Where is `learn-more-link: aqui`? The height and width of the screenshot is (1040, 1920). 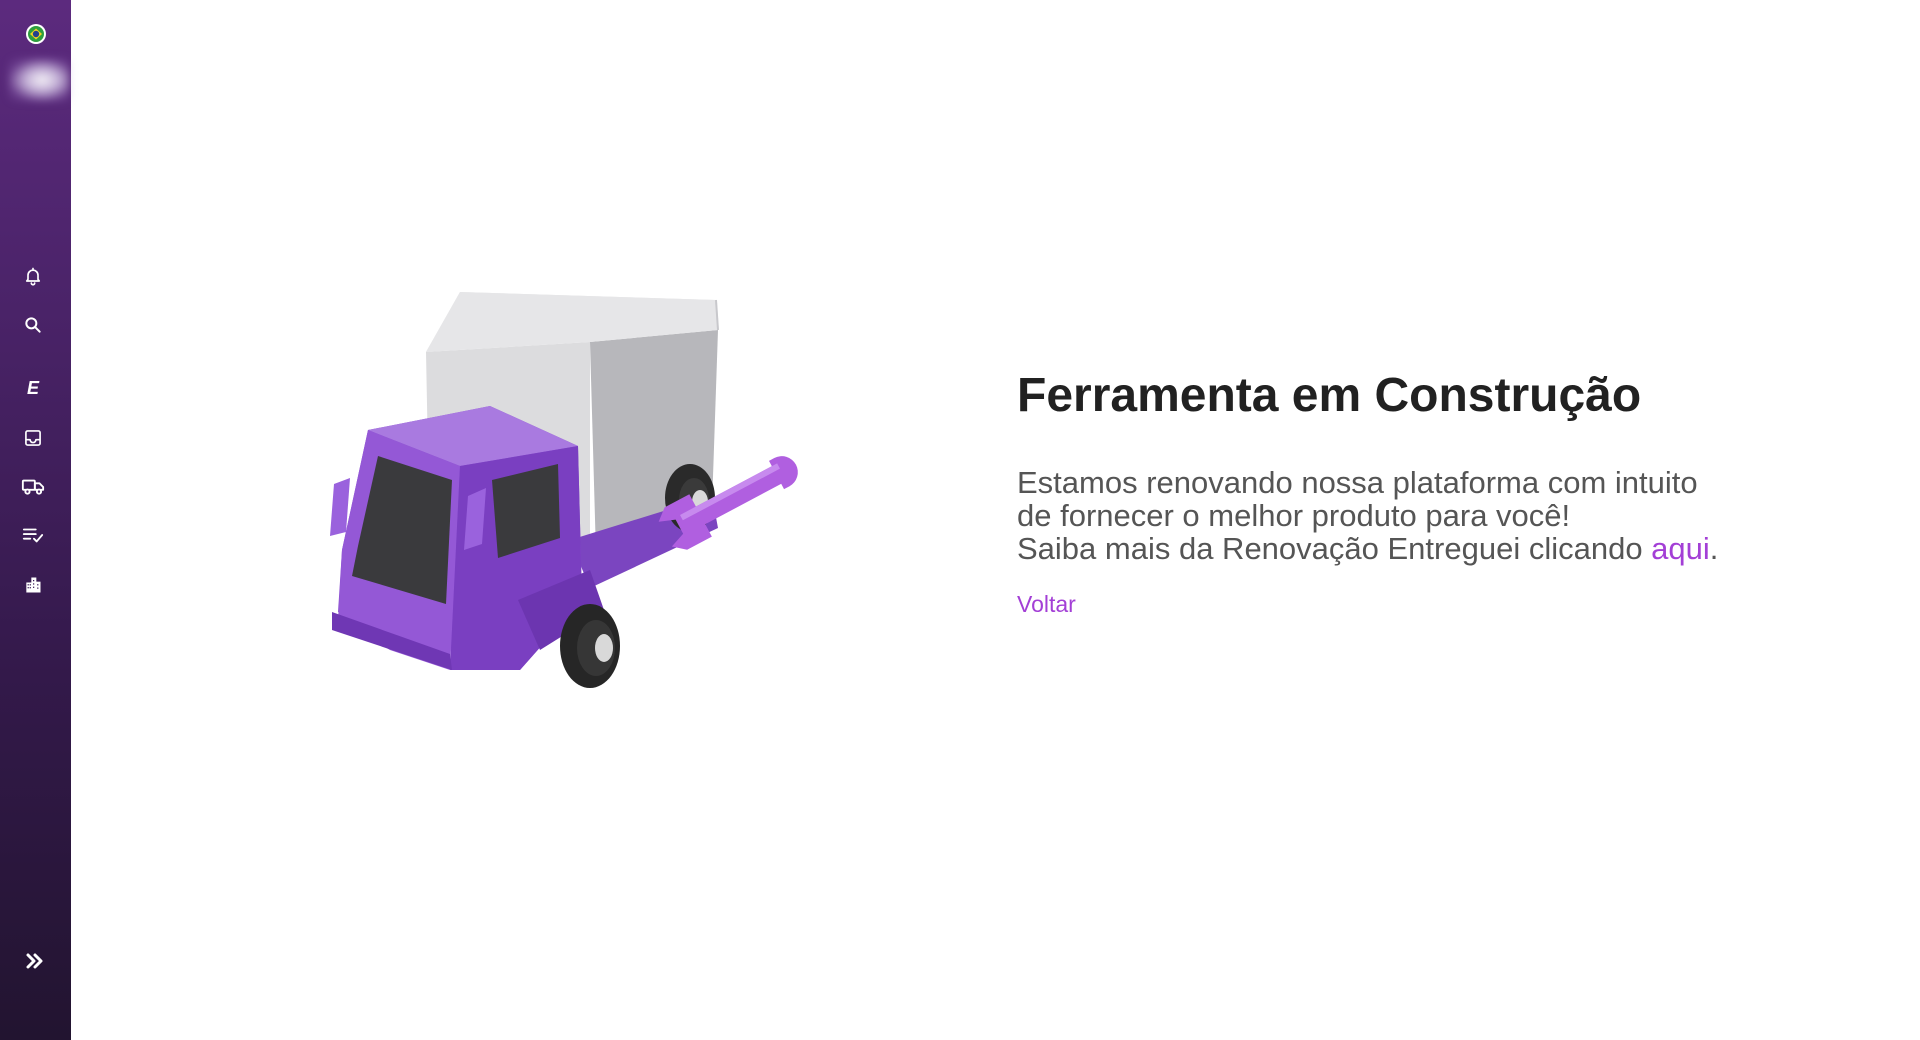
learn-more-link: aqui is located at coordinates (1680, 548).